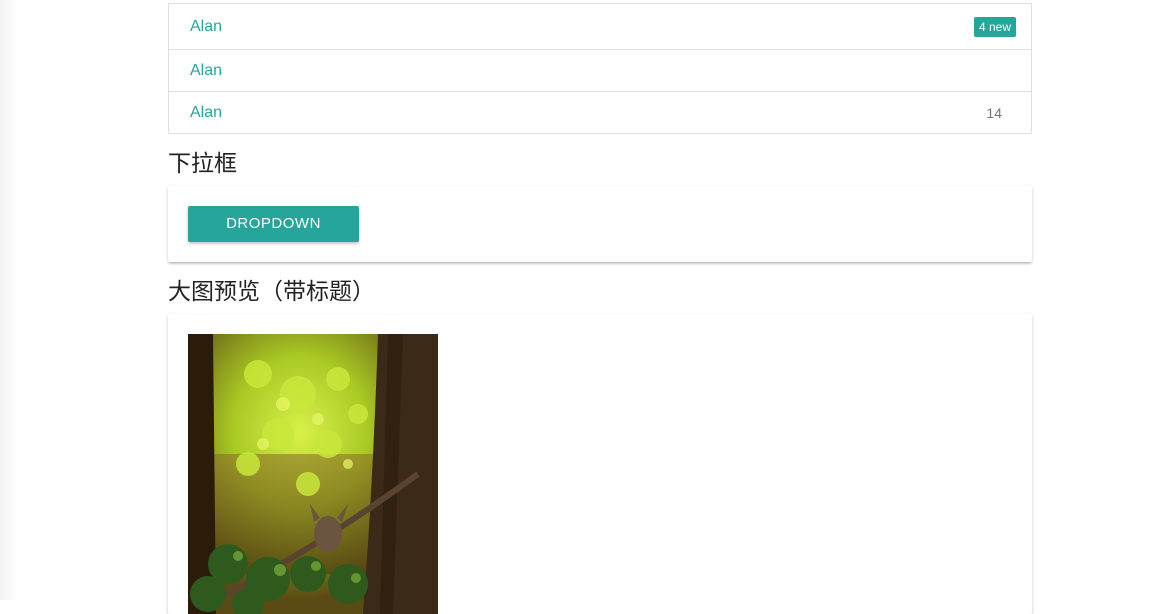 This screenshot has height=614, width=1165. I want to click on page-edge-shade, so click(9, 300).